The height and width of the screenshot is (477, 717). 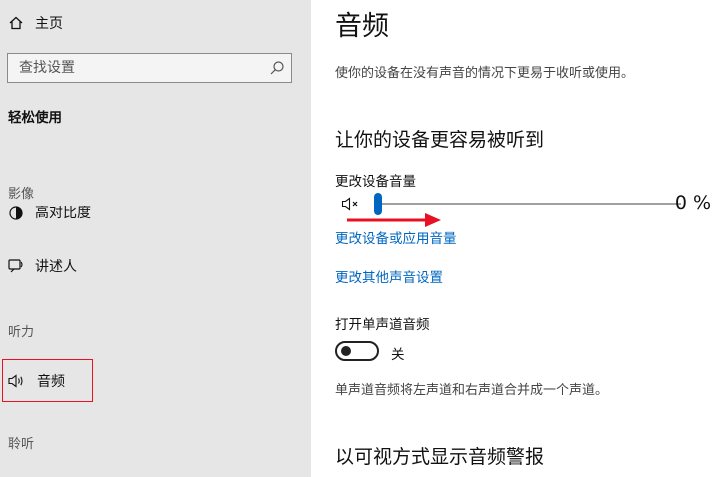 I want to click on mono-audio-toggle, so click(x=357, y=351).